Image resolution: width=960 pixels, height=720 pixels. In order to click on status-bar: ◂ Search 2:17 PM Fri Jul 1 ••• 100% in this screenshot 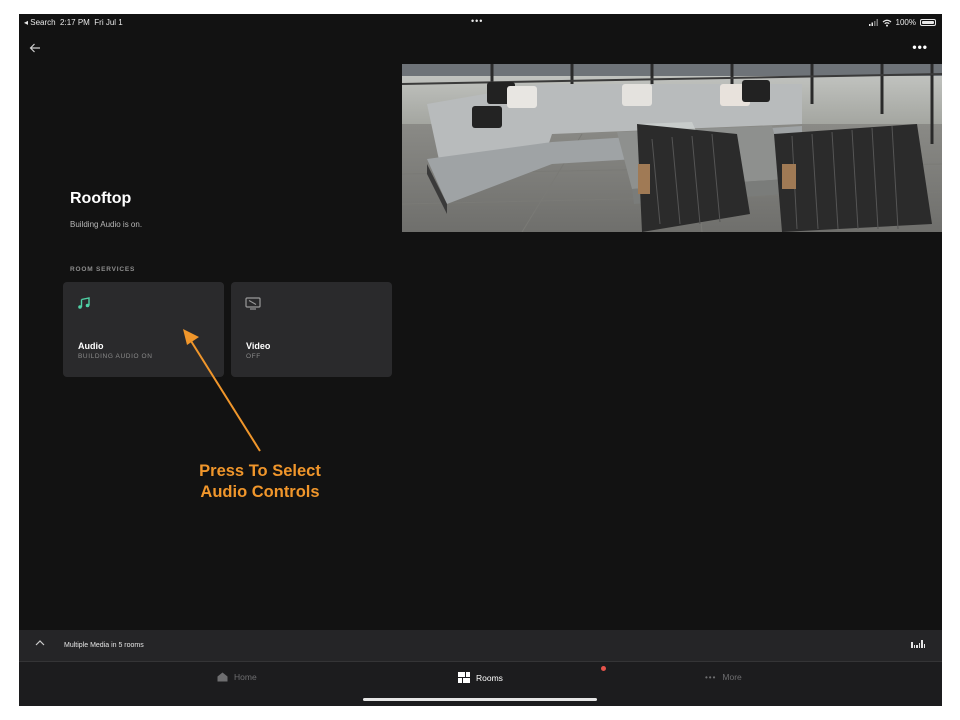, I will do `click(480, 22)`.